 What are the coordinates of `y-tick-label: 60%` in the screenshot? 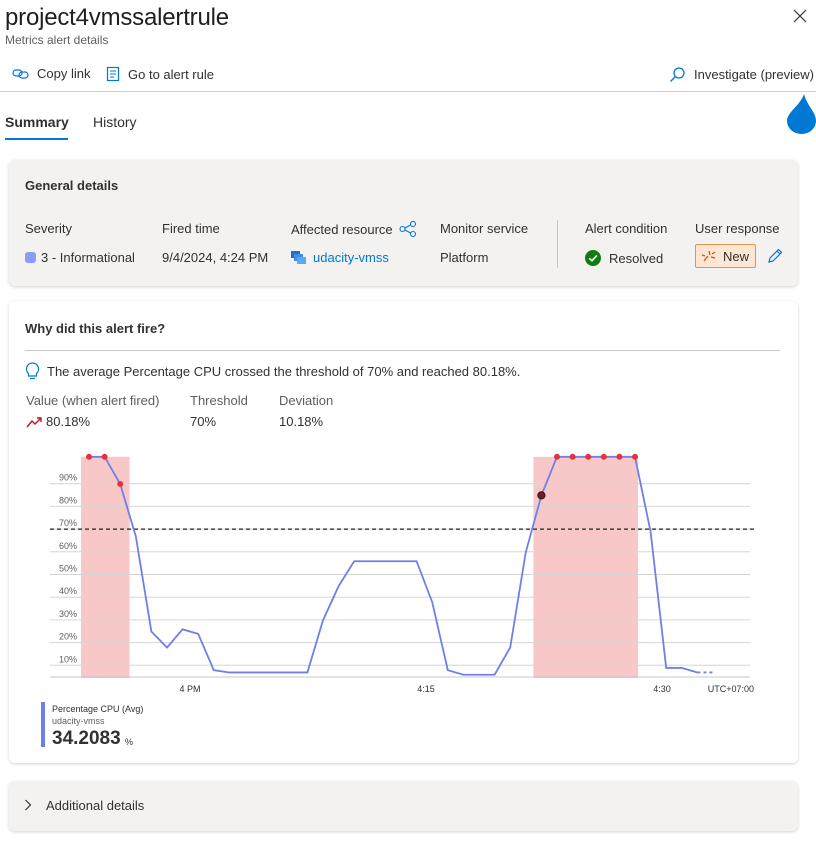 It's located at (68, 546).